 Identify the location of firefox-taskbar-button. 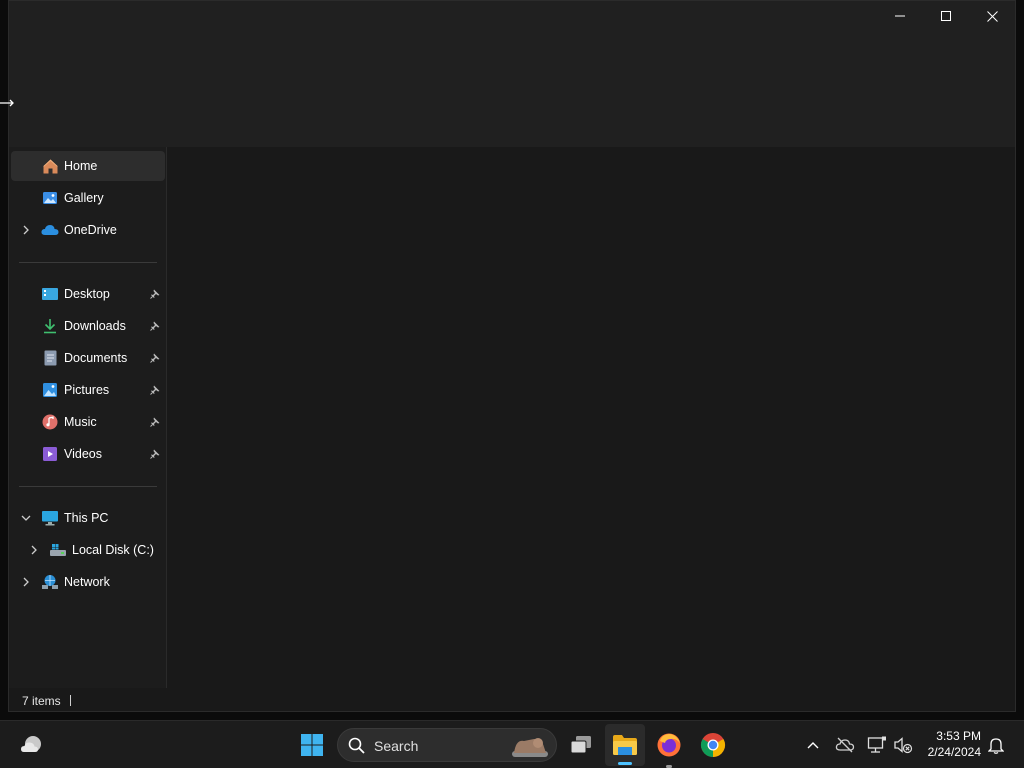
(669, 749).